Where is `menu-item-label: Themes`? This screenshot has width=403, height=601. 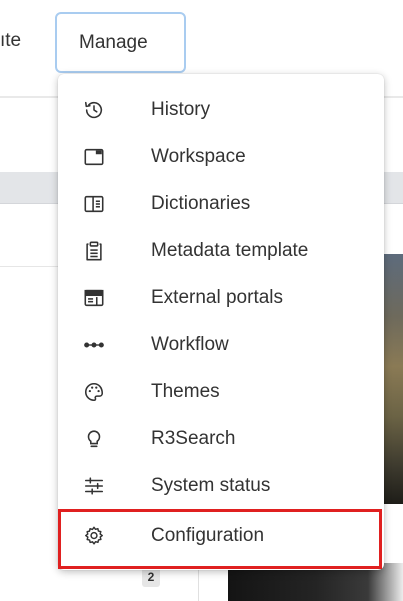 menu-item-label: Themes is located at coordinates (185, 391).